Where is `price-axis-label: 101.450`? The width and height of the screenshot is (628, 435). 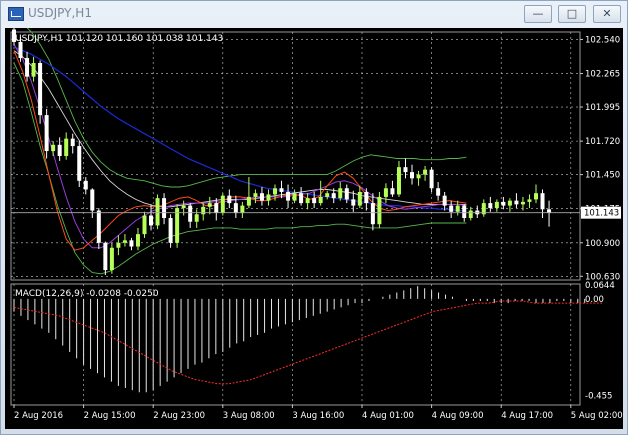 price-axis-label: 101.450 is located at coordinates (602, 176).